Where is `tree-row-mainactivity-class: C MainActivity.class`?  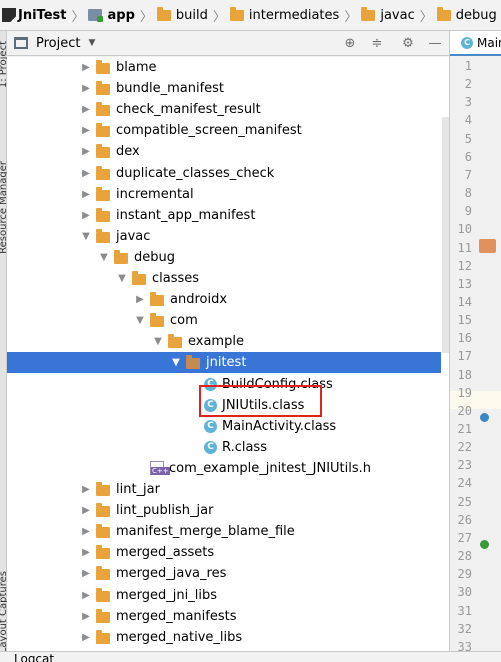 tree-row-mainactivity-class: C MainActivity.class is located at coordinates (228, 426).